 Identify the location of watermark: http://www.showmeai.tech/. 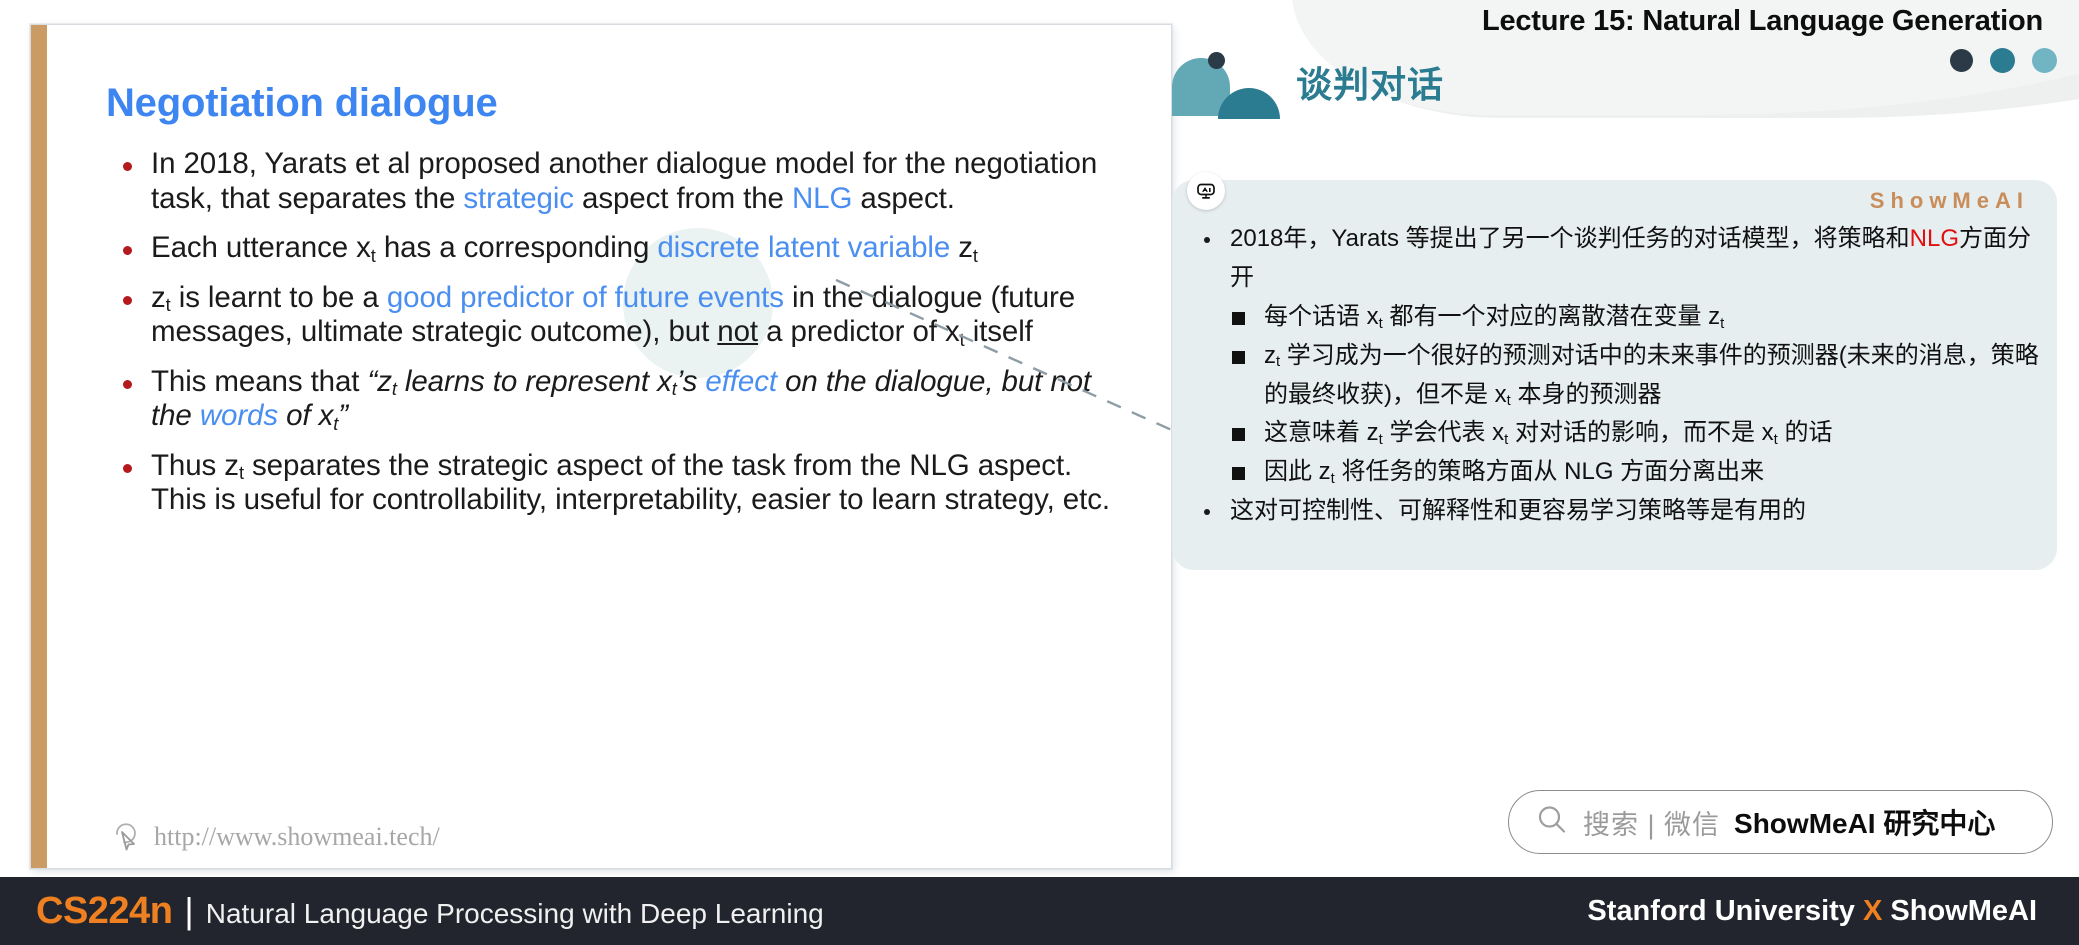
(275, 836).